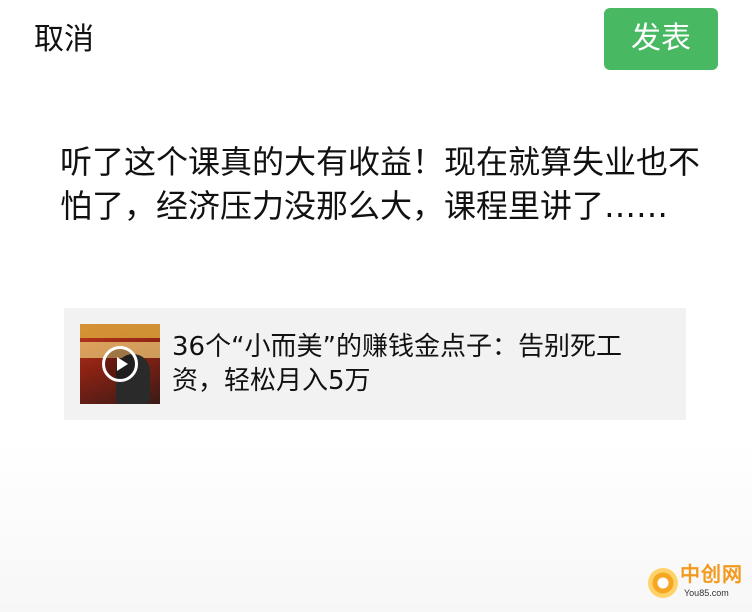 This screenshot has height=612, width=752. Describe the element at coordinates (397, 364) in the screenshot. I see `shared-link-title: 36个“小而美”的赚钱金点子：告别死工资，轻松月入5万` at that location.